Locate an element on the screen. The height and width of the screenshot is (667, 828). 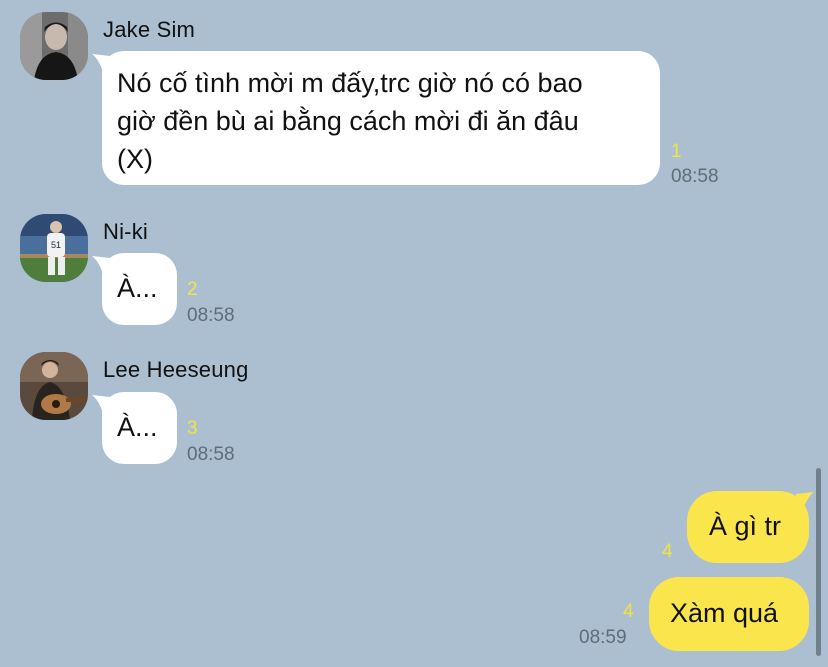
avatar-ni-ki: 51 is located at coordinates (54, 248).